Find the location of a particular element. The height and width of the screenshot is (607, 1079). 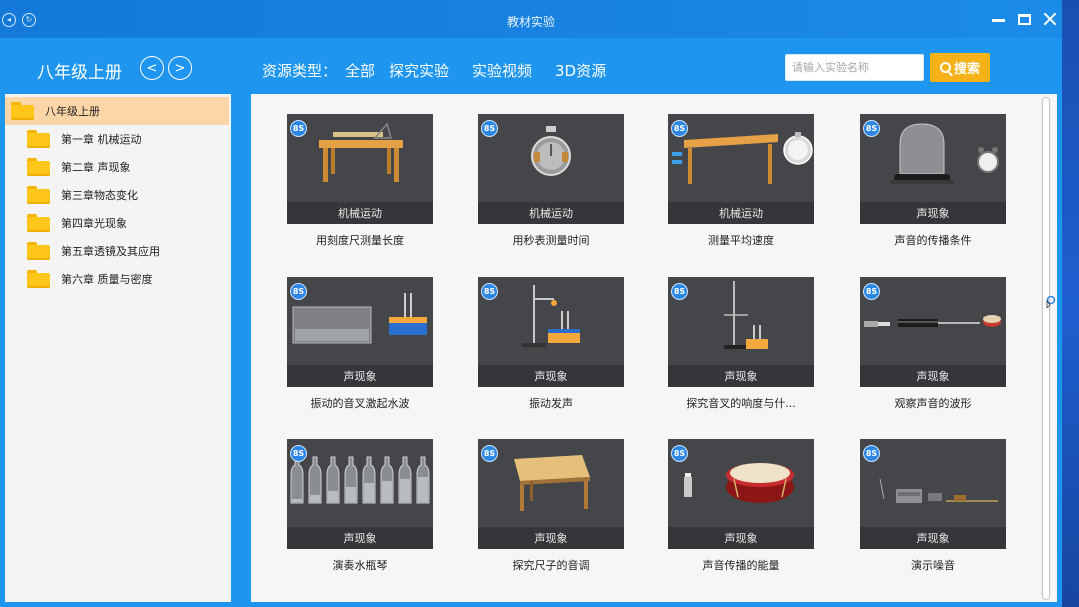

sidebar-item-chapter-5: 第五章透镜及其应用 is located at coordinates (117, 251).